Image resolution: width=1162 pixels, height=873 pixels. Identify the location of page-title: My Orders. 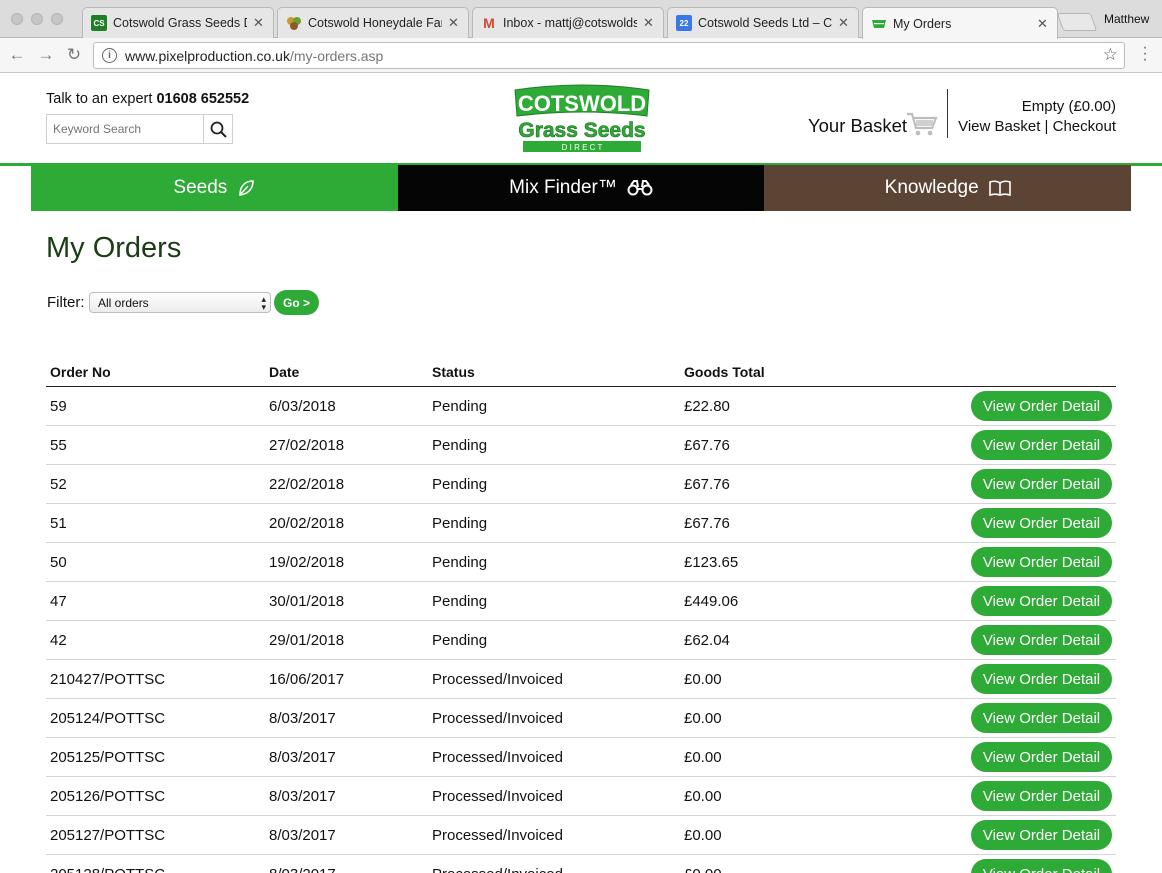
(114, 248).